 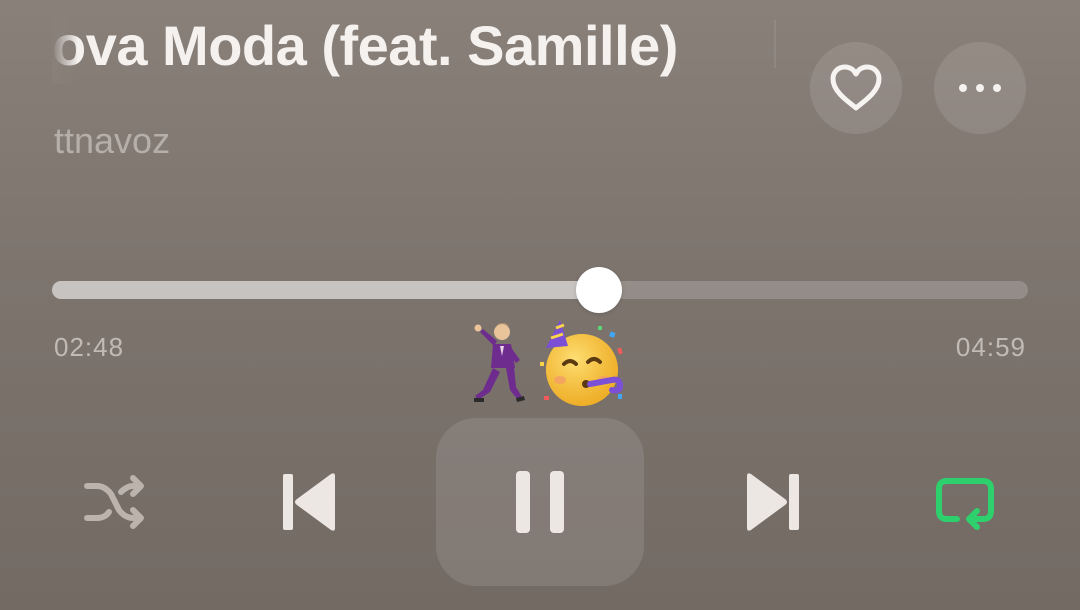 I want to click on progress-fill, so click(x=325, y=290).